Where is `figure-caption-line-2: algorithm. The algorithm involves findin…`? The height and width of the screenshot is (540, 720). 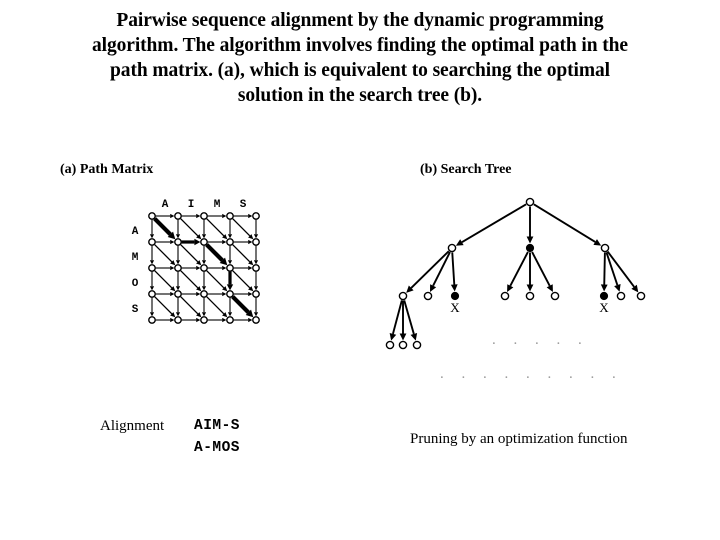 figure-caption-line-2: algorithm. The algorithm involves findin… is located at coordinates (360, 45).